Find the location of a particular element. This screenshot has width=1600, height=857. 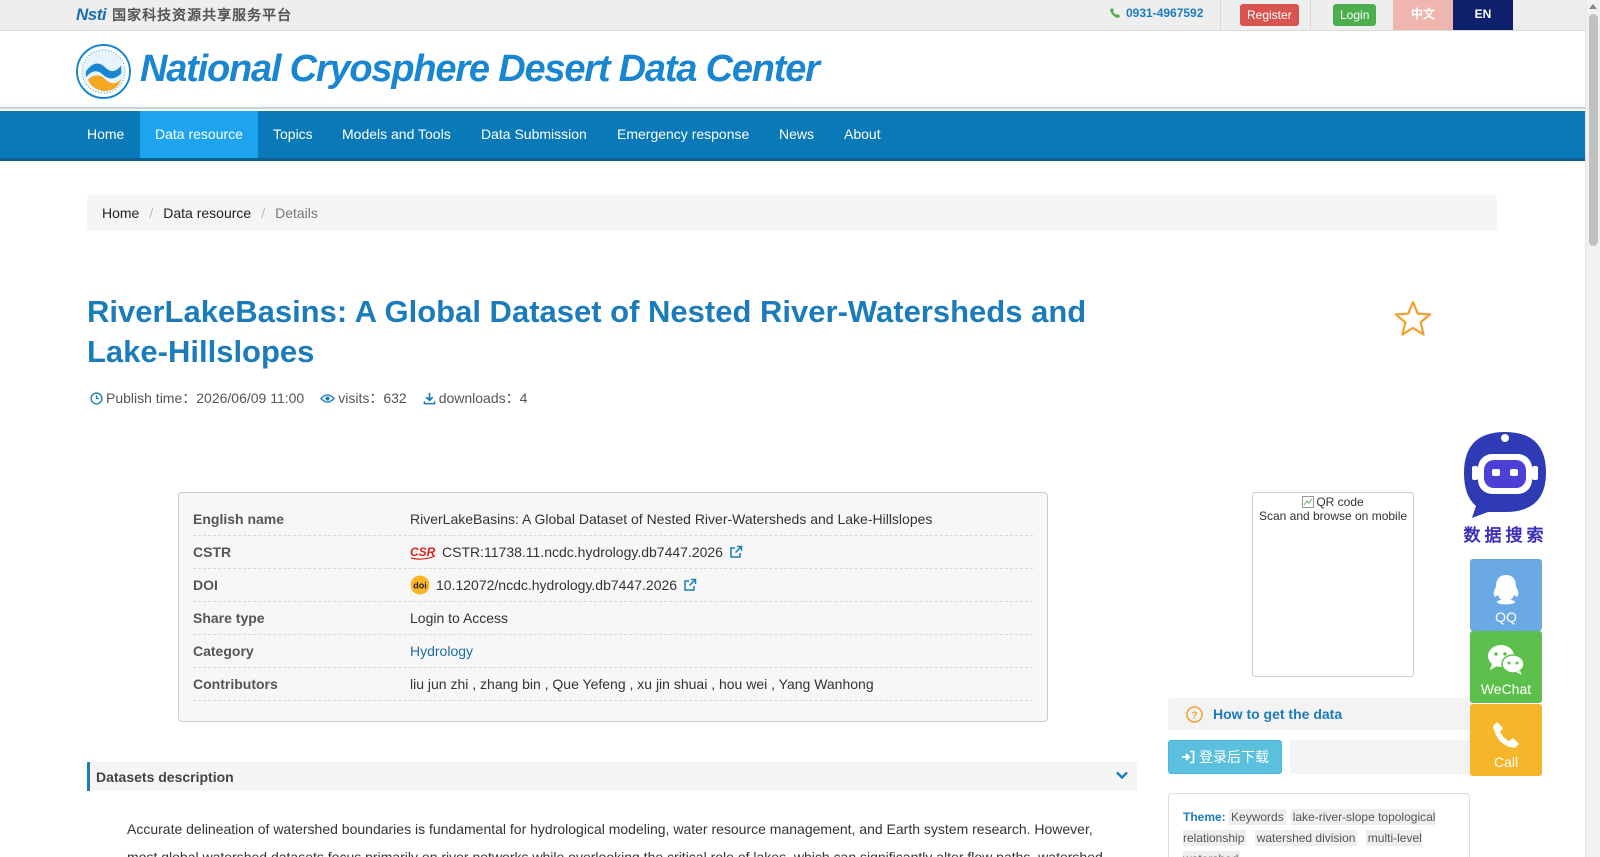

nav-item-about: About is located at coordinates (862, 134).